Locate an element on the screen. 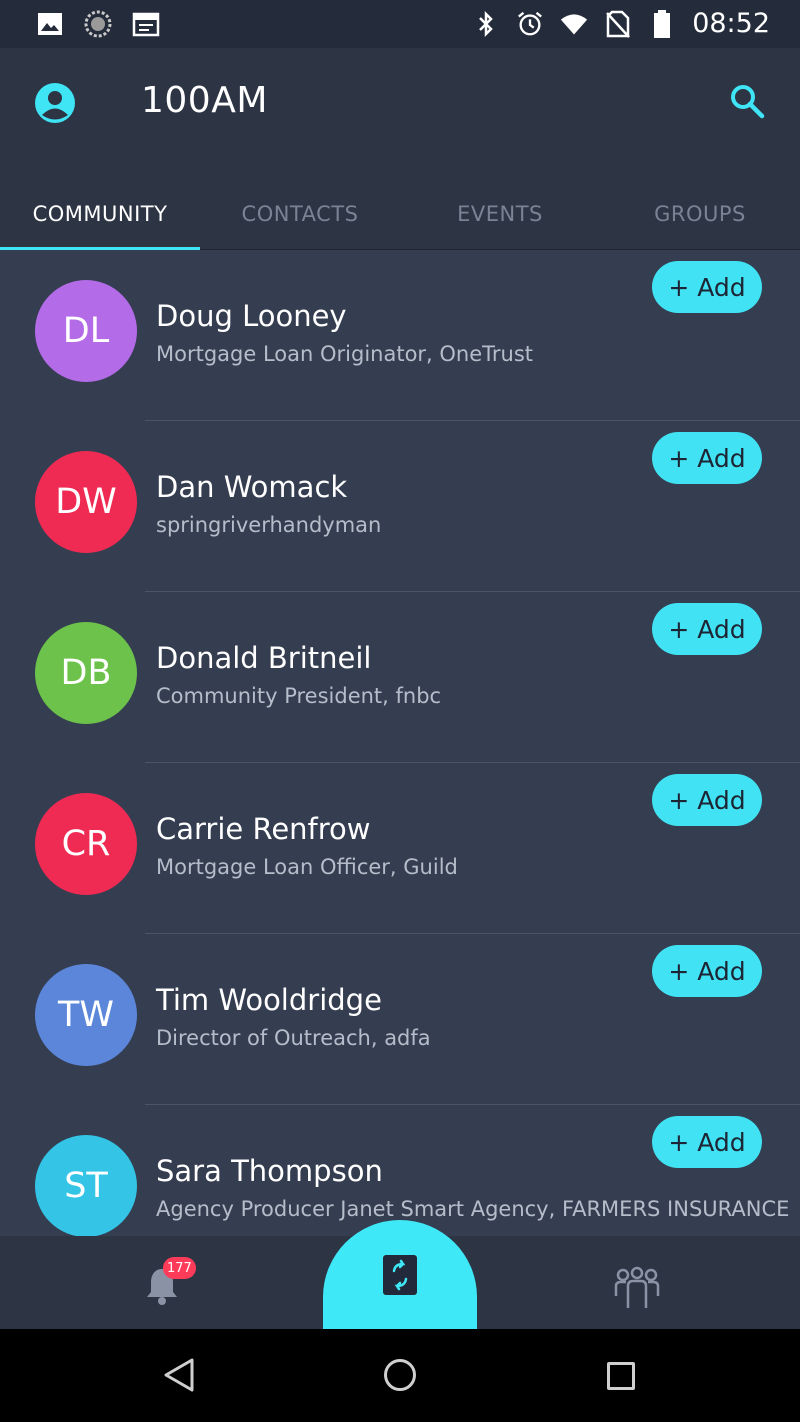 This screenshot has height=1422, width=800. tab-events: EVENTS is located at coordinates (500, 214).